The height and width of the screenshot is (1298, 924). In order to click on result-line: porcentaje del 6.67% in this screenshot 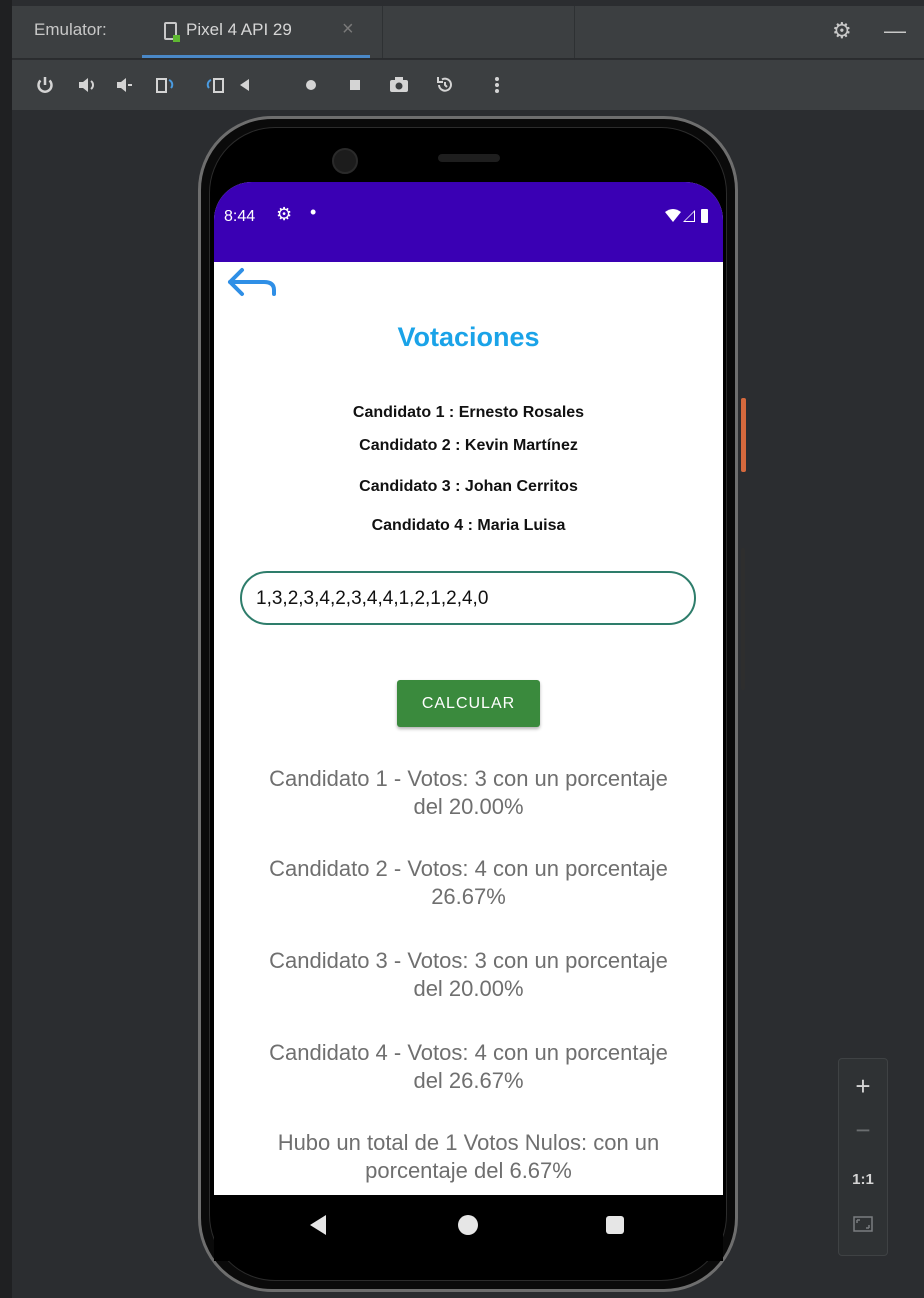, I will do `click(468, 1170)`.